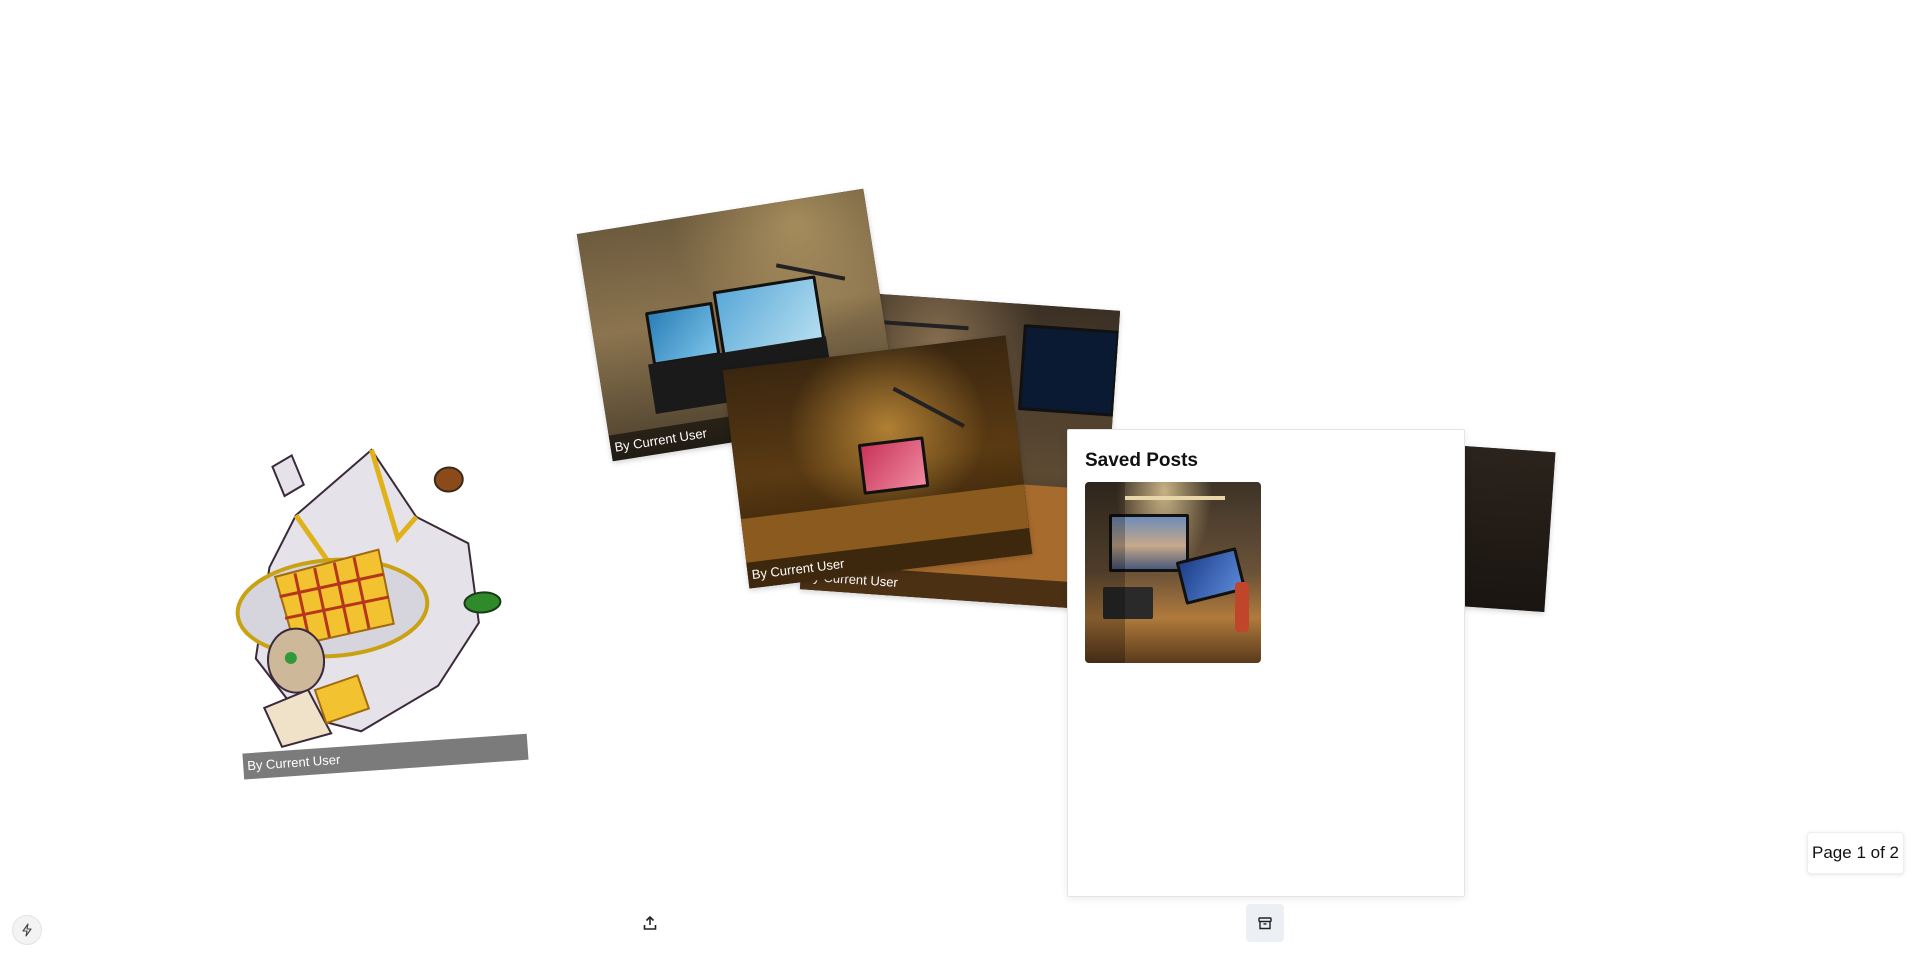  Describe the element at coordinates (368, 598) in the screenshot. I see `character-illustration` at that location.